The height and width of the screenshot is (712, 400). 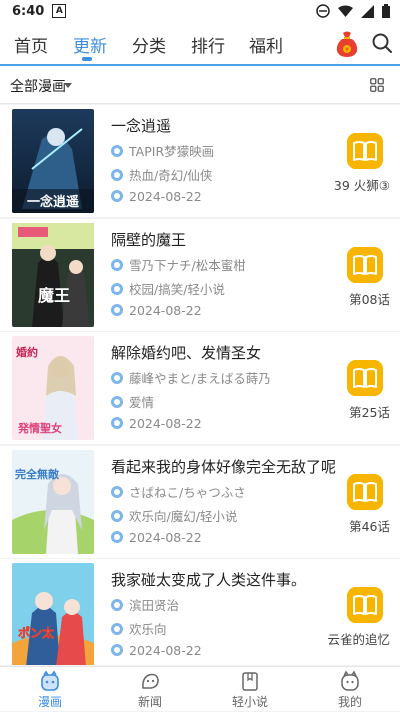 I want to click on profile-icon, so click(x=350, y=680).